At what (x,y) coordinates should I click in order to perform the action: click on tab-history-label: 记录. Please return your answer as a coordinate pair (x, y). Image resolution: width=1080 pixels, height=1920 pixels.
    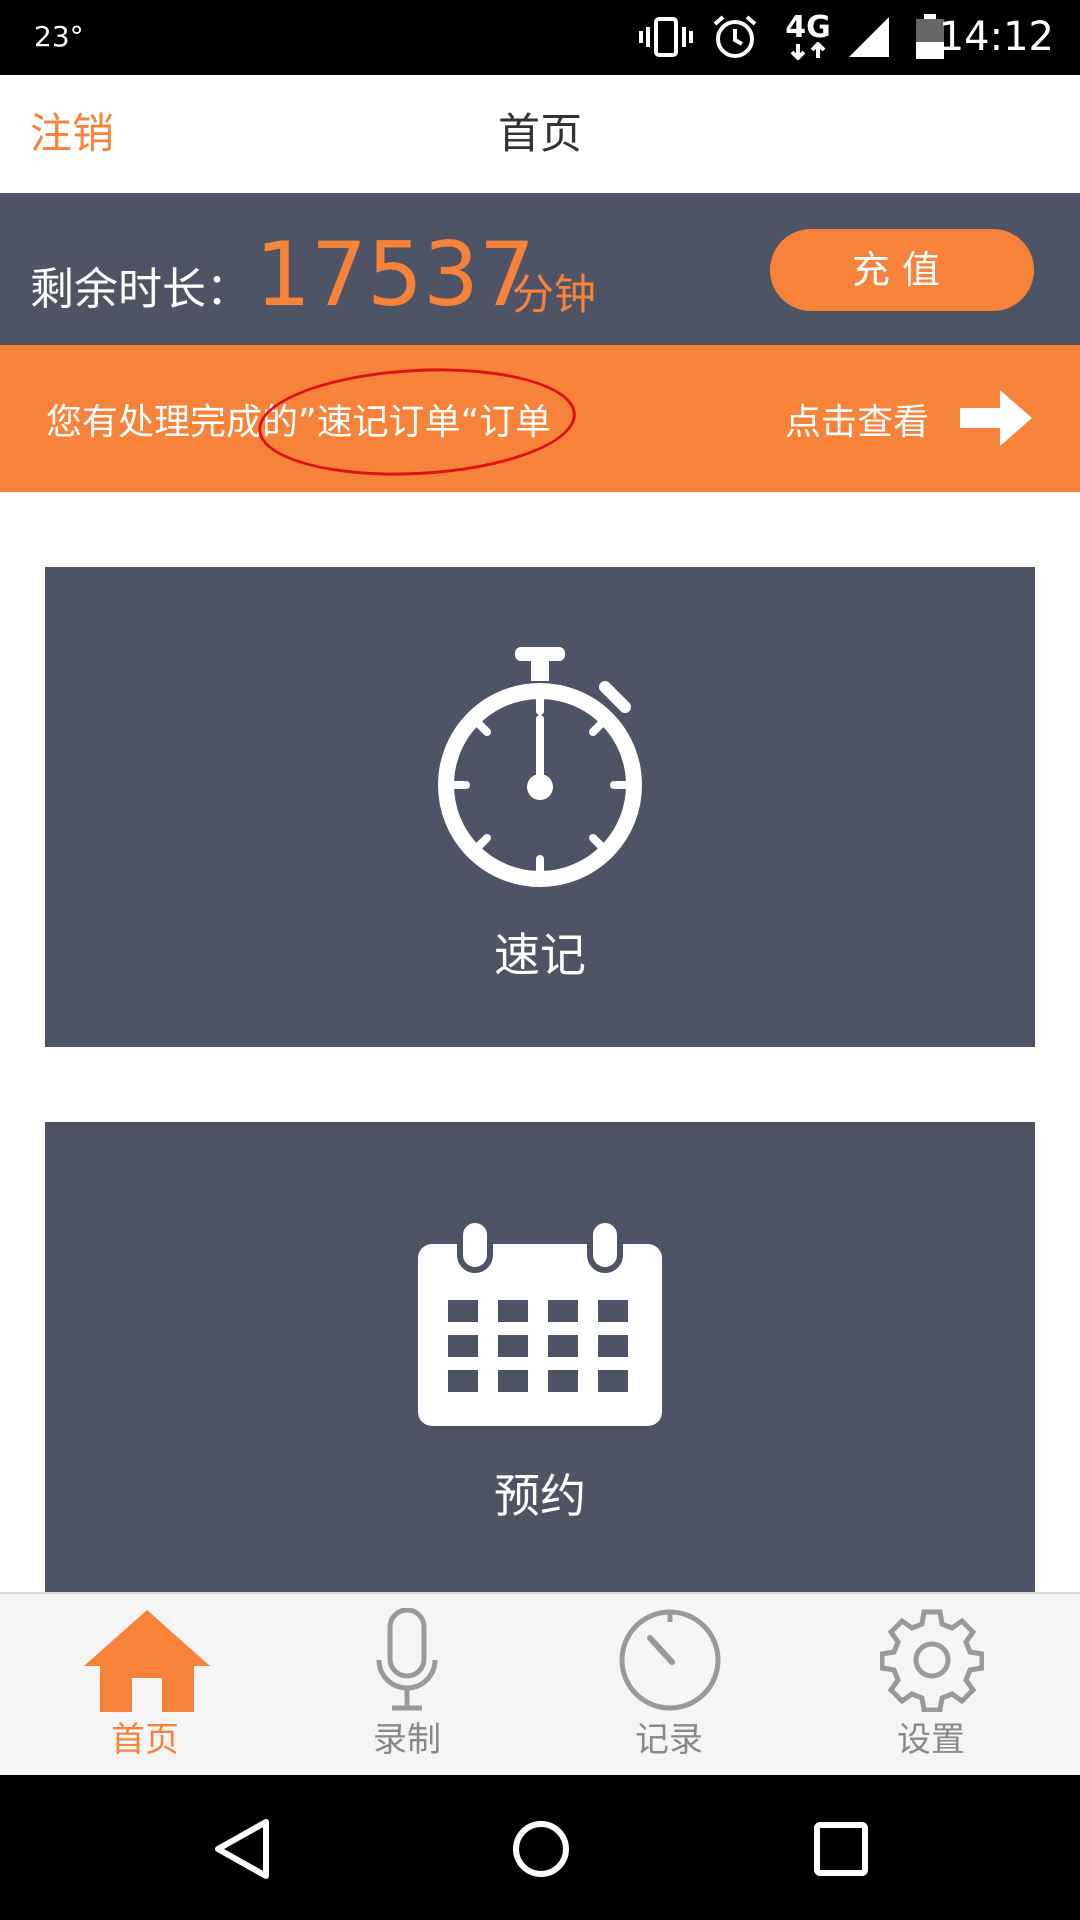
    Looking at the image, I should click on (669, 1740).